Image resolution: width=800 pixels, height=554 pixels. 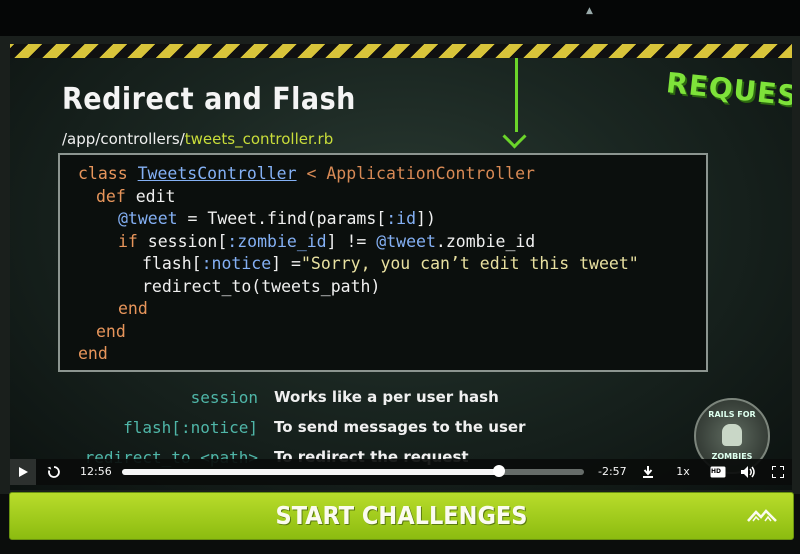 I want to click on progress-fill, so click(x=311, y=472).